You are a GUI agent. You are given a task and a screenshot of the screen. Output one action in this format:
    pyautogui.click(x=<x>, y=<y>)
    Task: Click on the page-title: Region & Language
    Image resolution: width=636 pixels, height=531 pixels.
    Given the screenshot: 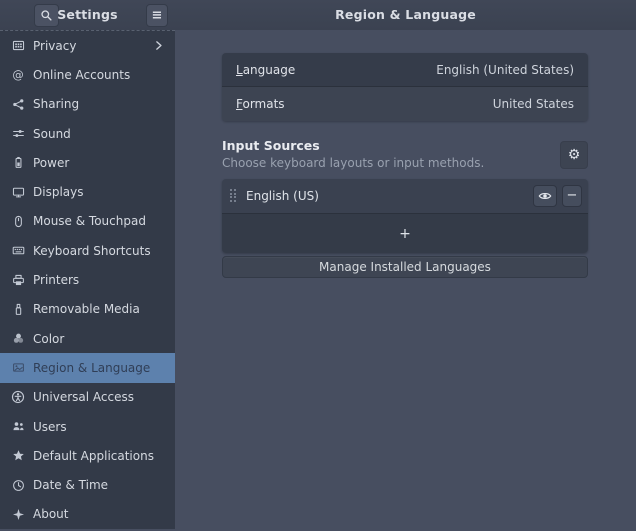 What is the action you would take?
    pyautogui.click(x=405, y=14)
    